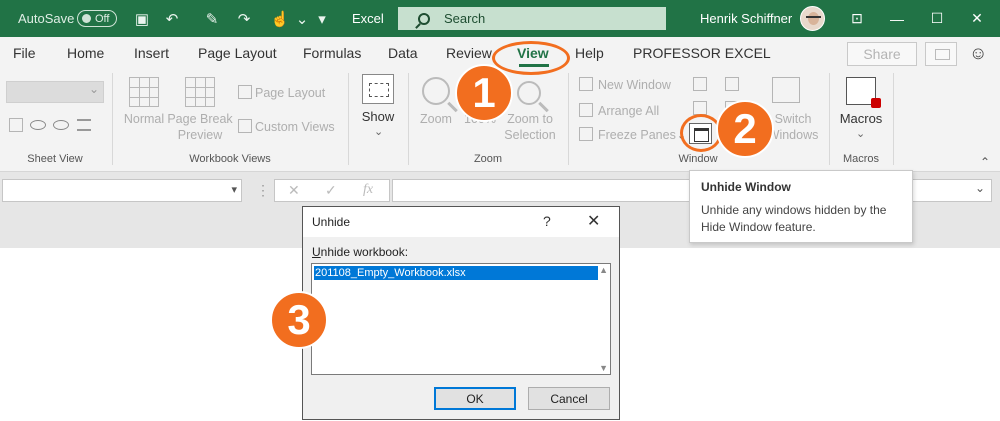 This screenshot has height=421, width=1000. What do you see at coordinates (378, 89) in the screenshot?
I see `show-icon` at bounding box center [378, 89].